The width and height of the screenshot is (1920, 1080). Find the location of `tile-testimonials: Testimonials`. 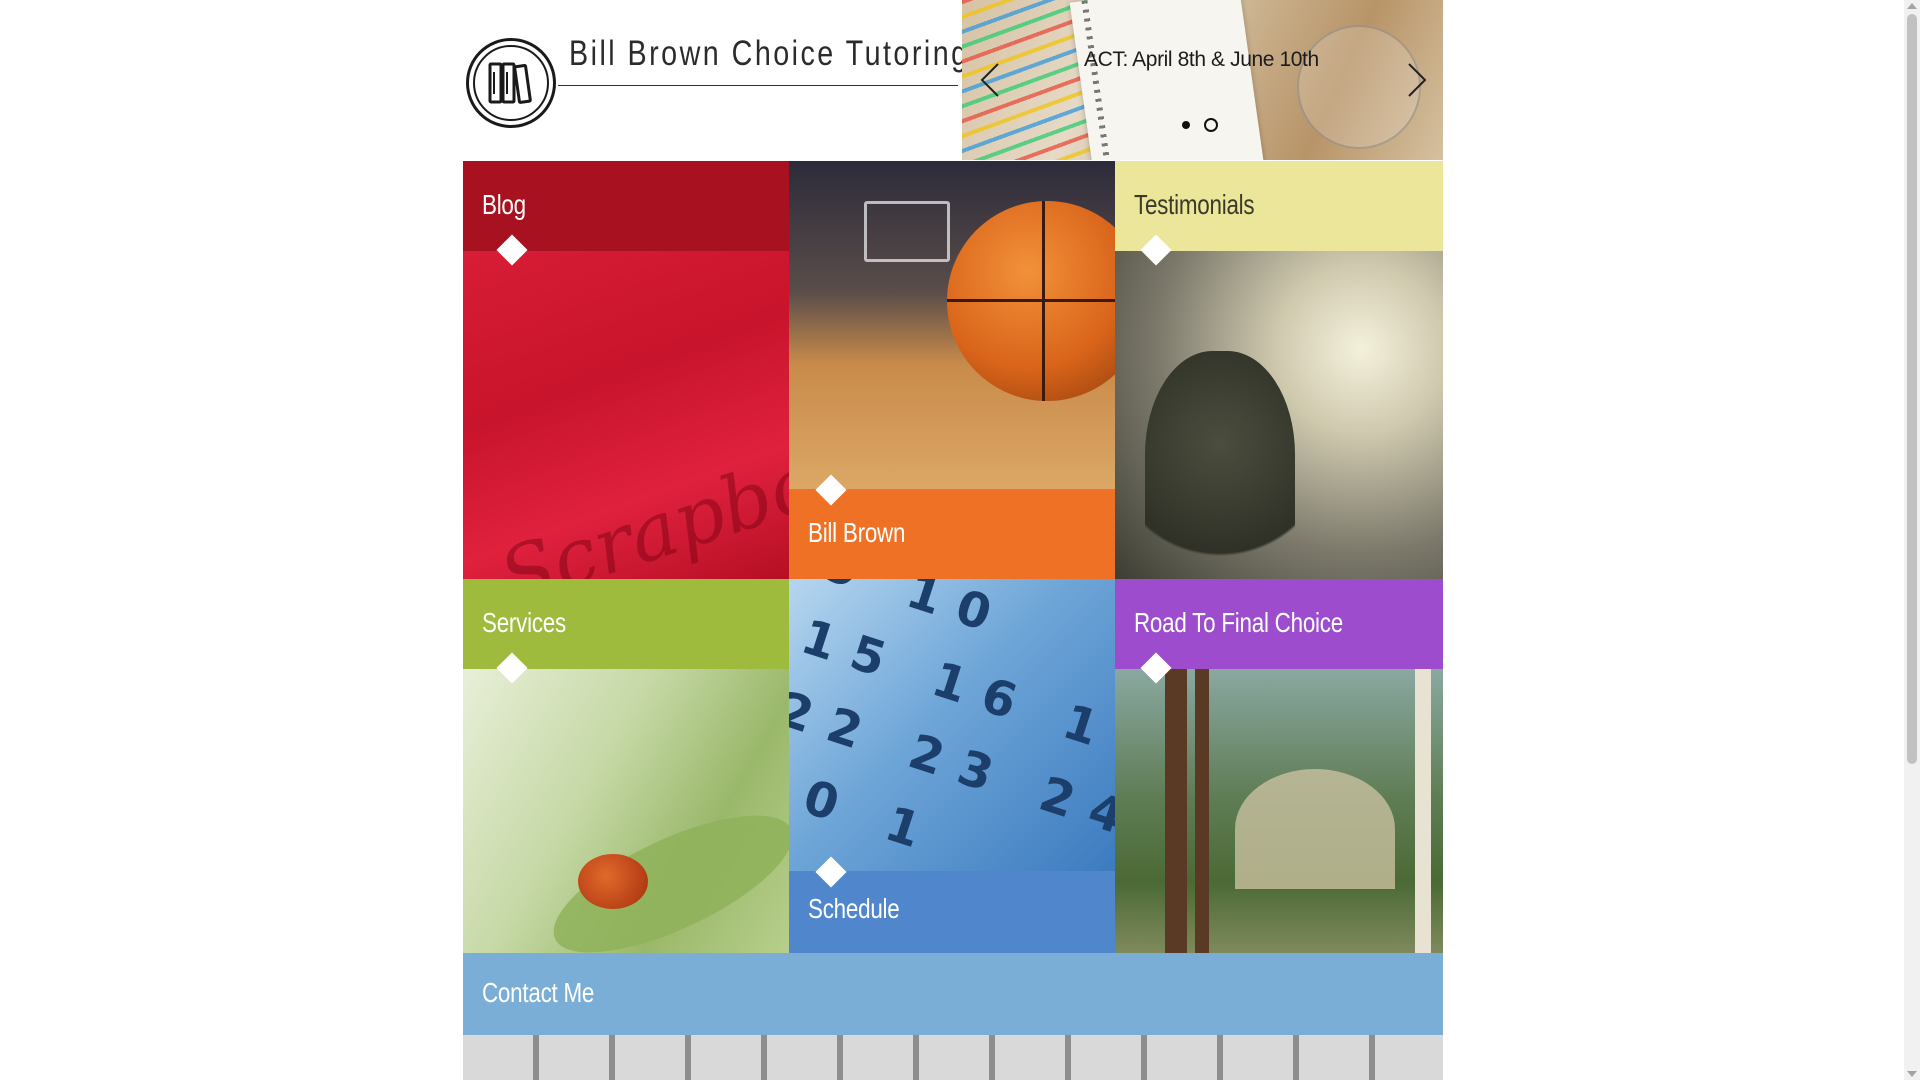

tile-testimonials: Testimonials is located at coordinates (1279, 370).